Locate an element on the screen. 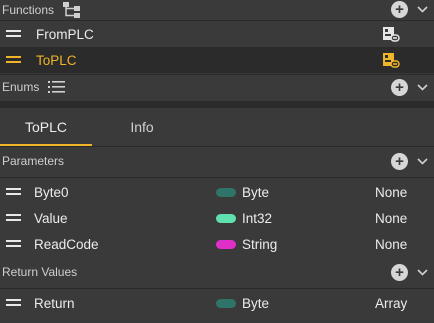 The height and width of the screenshot is (323, 434). return-value-kind: Array is located at coordinates (391, 303).